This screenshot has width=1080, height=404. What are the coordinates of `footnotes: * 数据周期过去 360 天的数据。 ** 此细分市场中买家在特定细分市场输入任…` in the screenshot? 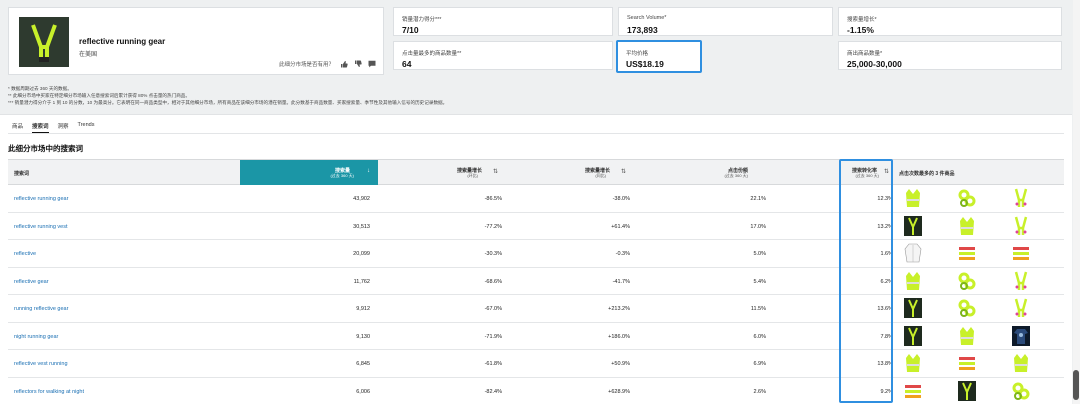 It's located at (227, 95).